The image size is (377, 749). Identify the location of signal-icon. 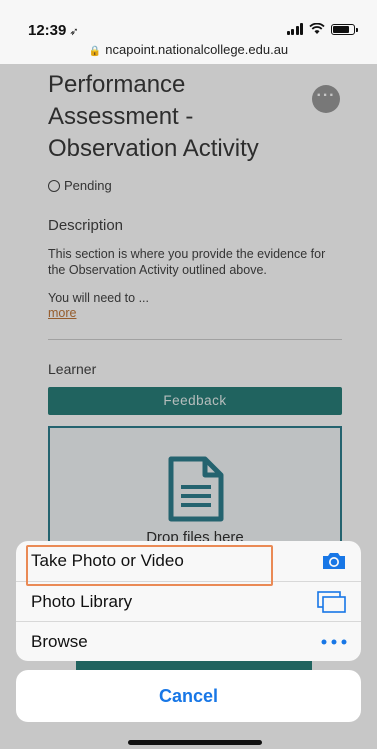
(294, 29).